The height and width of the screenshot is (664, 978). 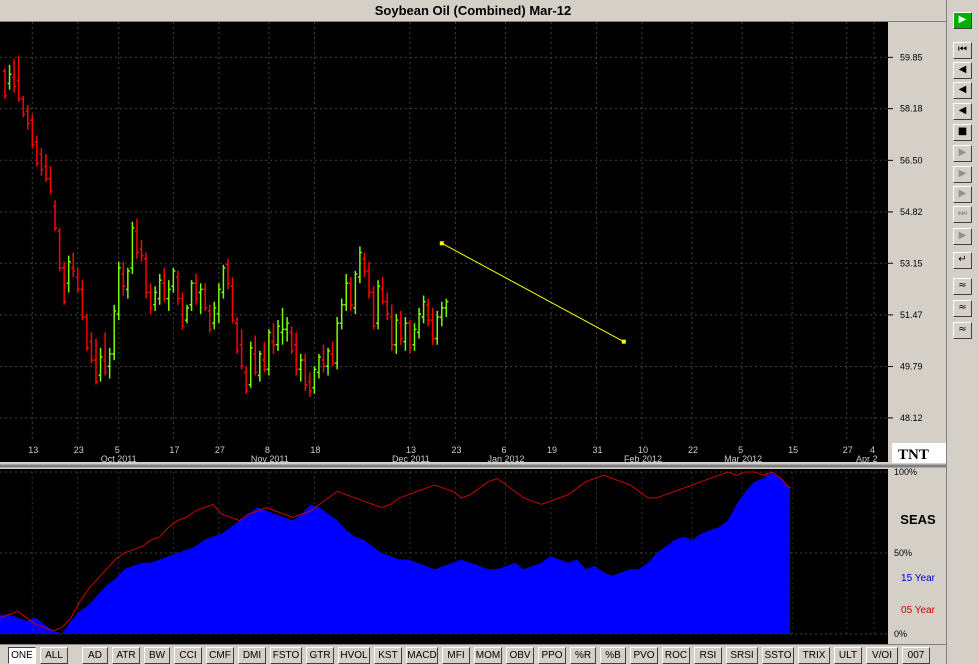 I want to click on tab-r: %R, so click(x=583, y=655).